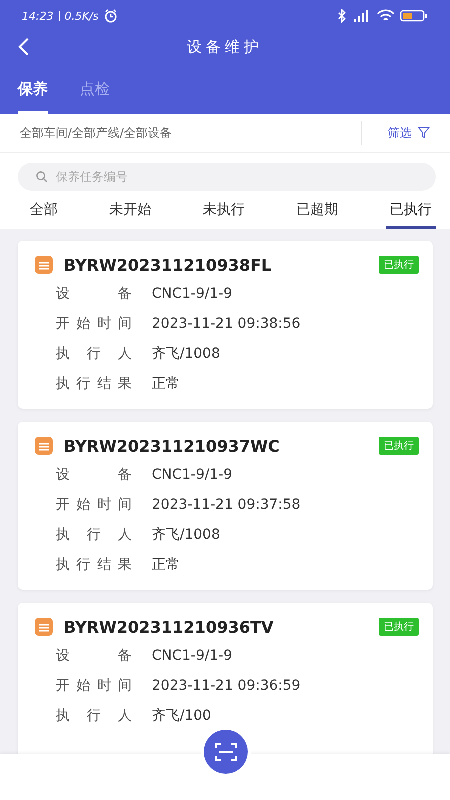 The width and height of the screenshot is (450, 800). Describe the element at coordinates (317, 211) in the screenshot. I see `status-tab: 已超期` at that location.